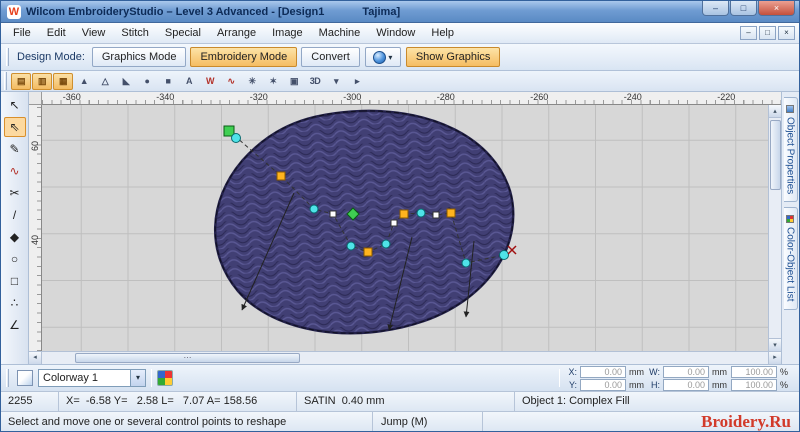 The height and width of the screenshot is (432, 800). Describe the element at coordinates (15, 171) in the screenshot. I see `freehand-tool: ∿` at that location.